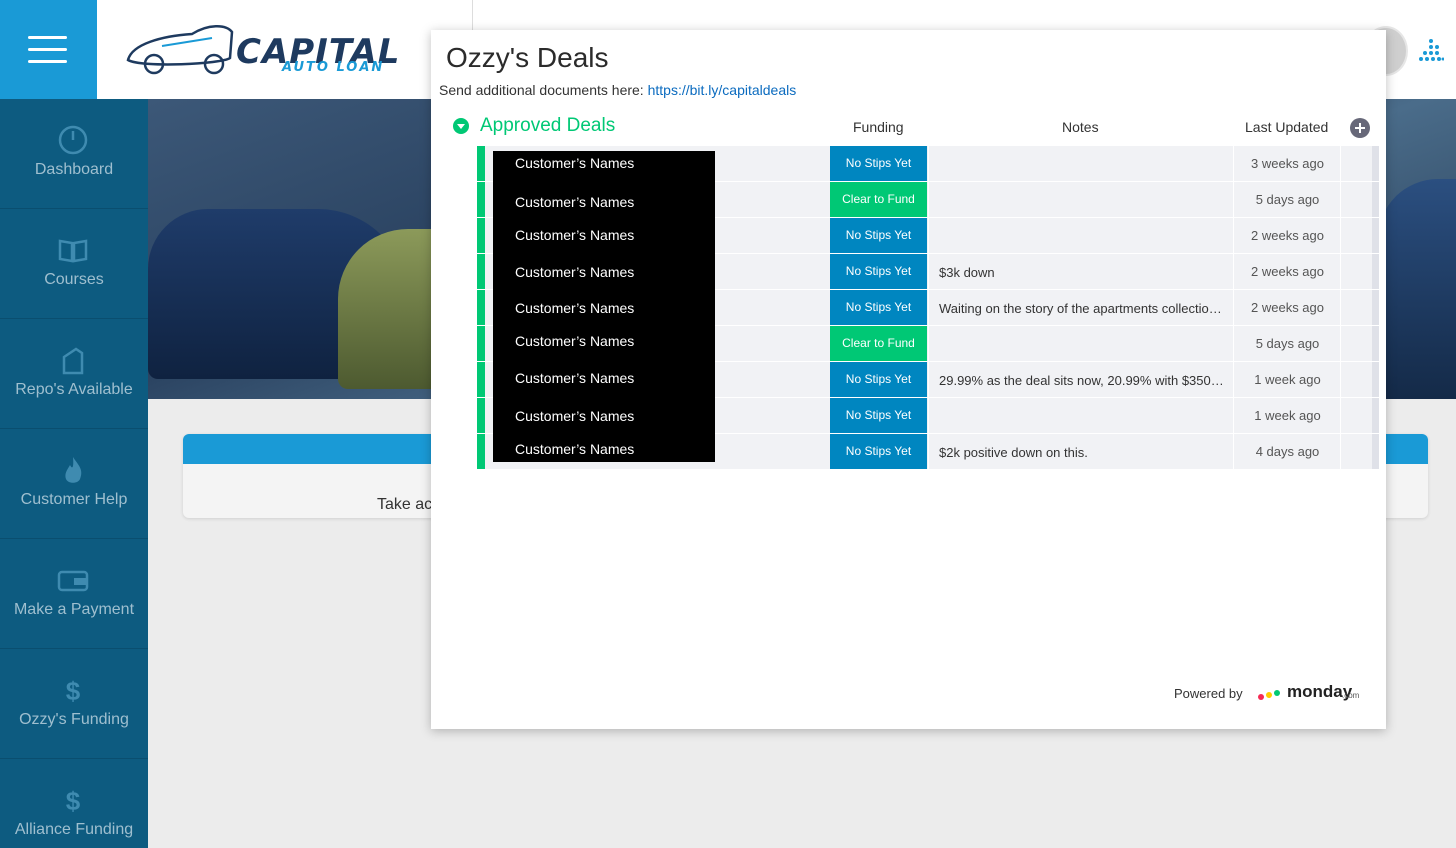 The height and width of the screenshot is (848, 1456). I want to click on sidebar-item-ozzys-funding: $ Ozzy's Funding, so click(74, 704).